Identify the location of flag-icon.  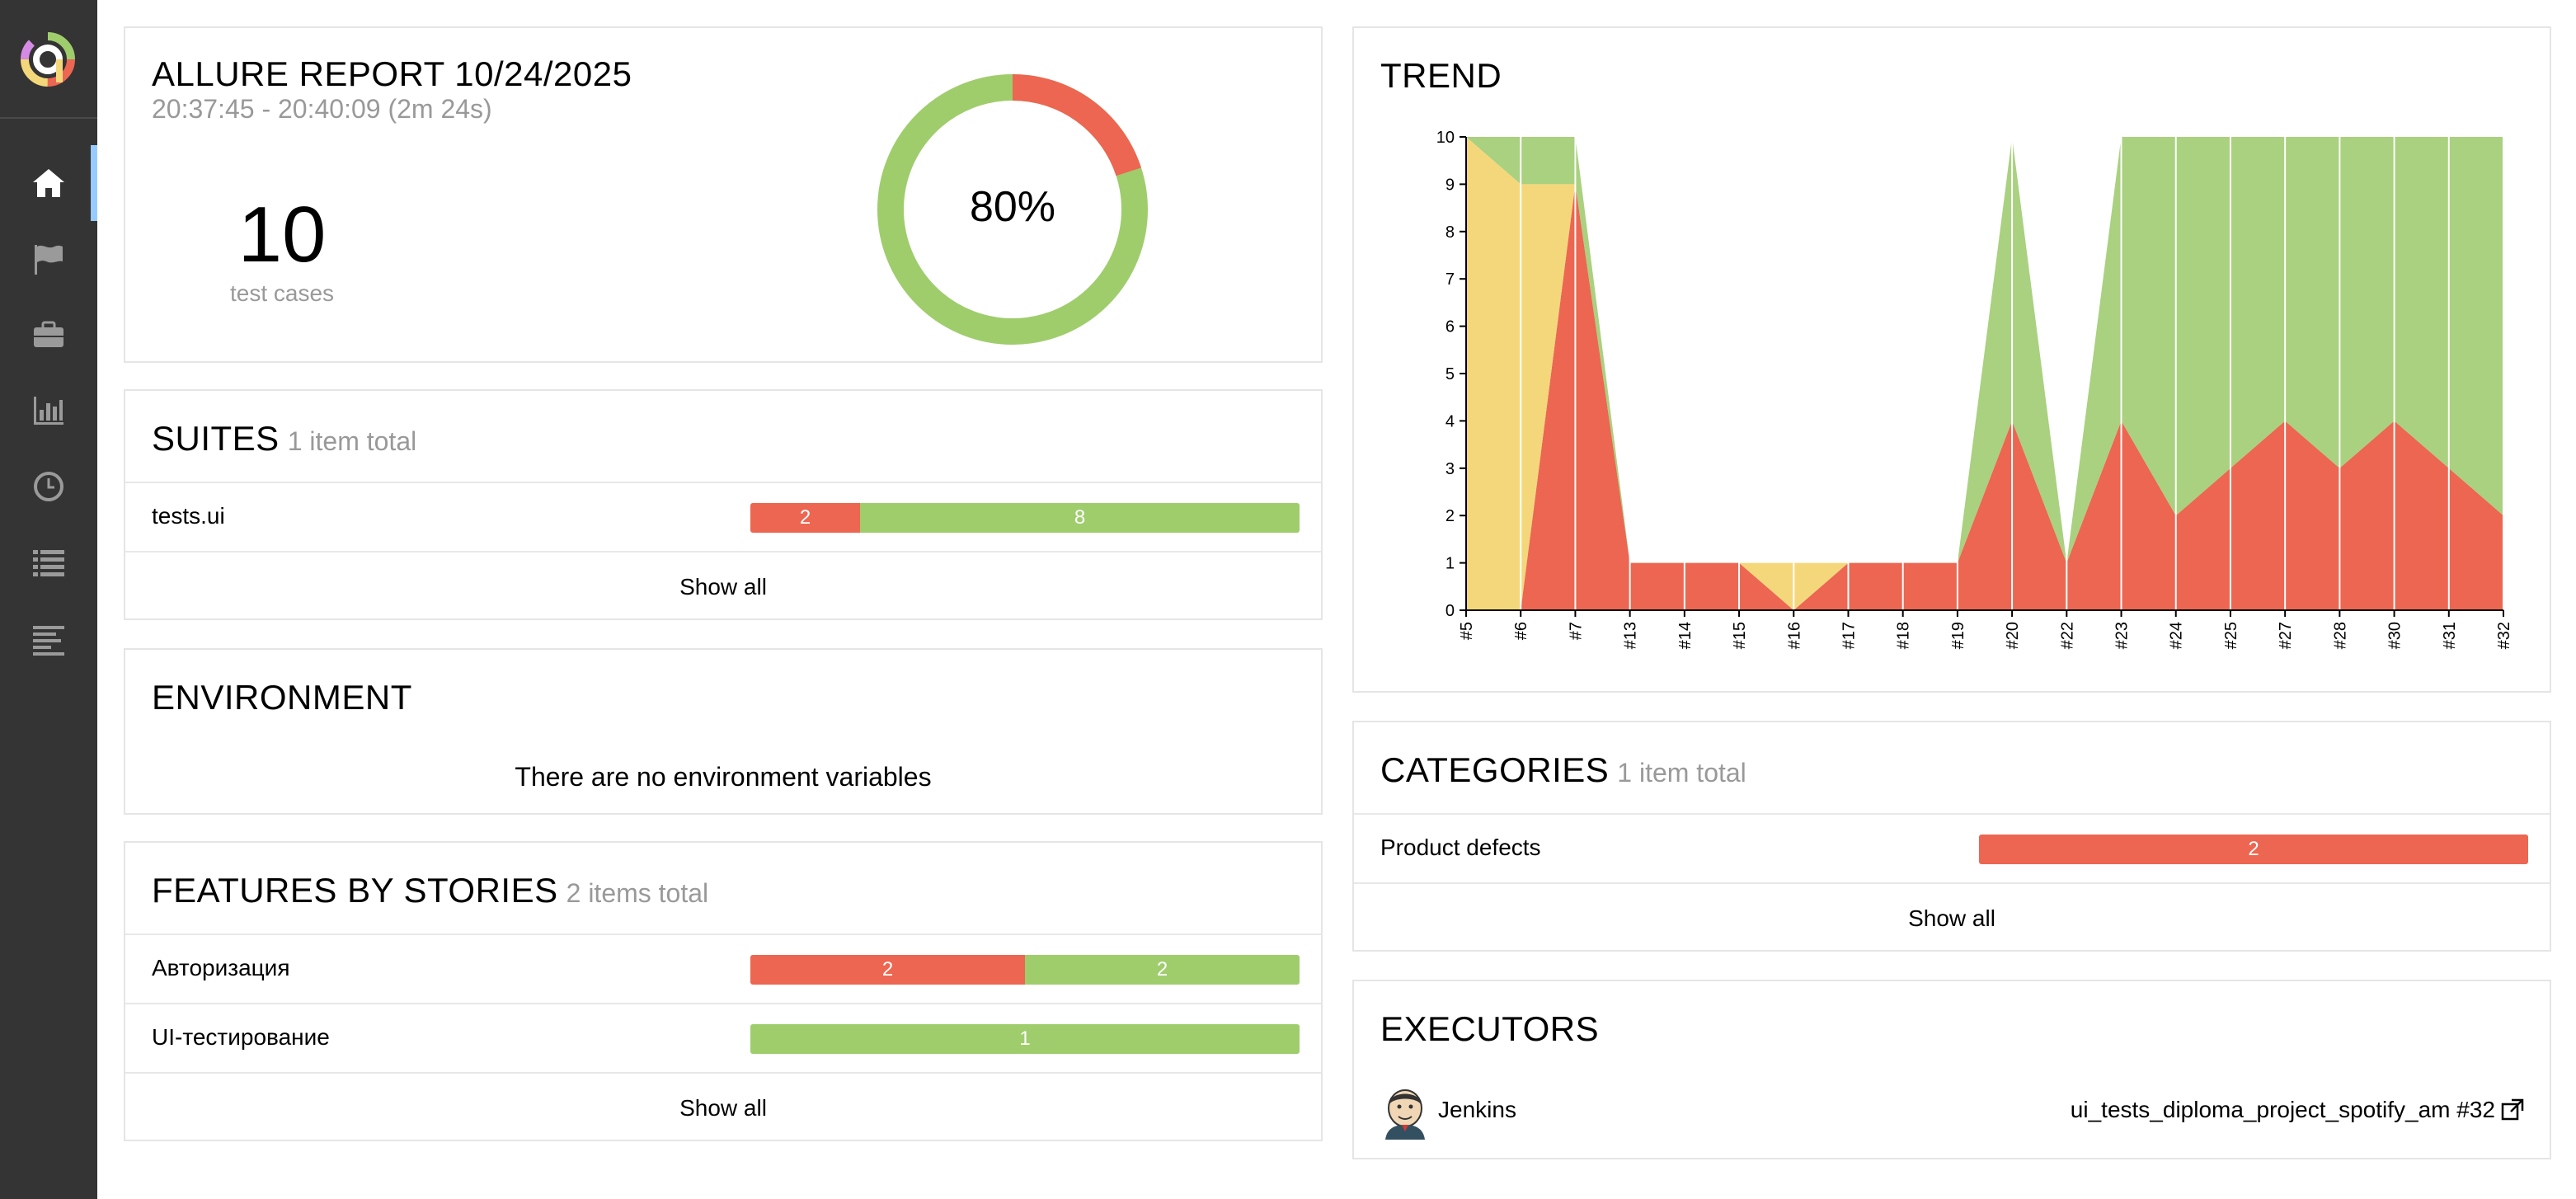
(49, 260).